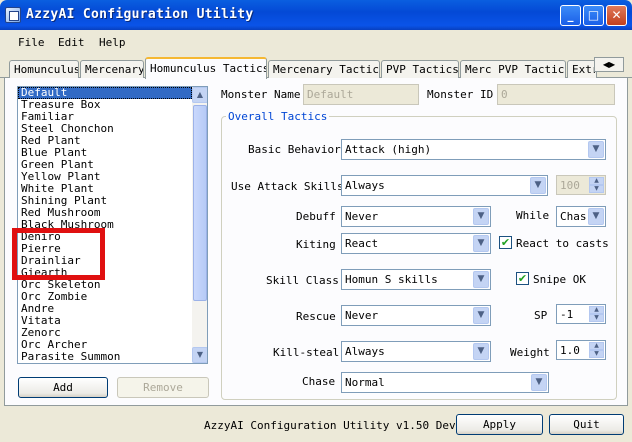  Describe the element at coordinates (105, 129) in the screenshot. I see `list-item: Steel Chonchon` at that location.